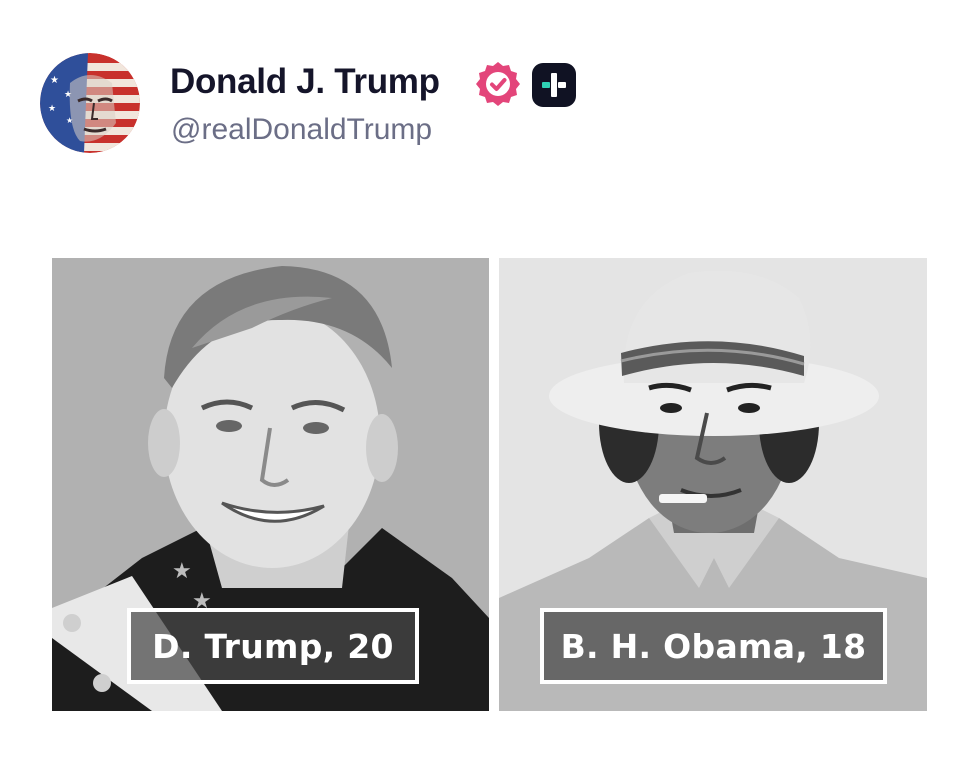  I want to click on left-photo-caption: D. Trump, 20, so click(273, 646).